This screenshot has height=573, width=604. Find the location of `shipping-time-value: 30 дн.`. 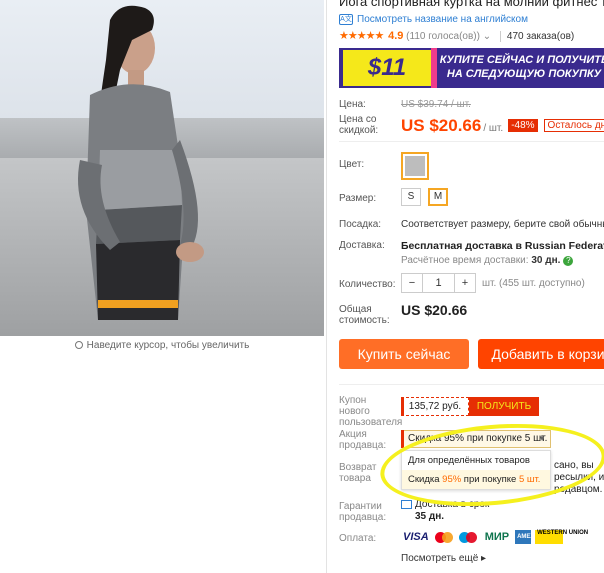

shipping-time-value: 30 дн. is located at coordinates (546, 260).